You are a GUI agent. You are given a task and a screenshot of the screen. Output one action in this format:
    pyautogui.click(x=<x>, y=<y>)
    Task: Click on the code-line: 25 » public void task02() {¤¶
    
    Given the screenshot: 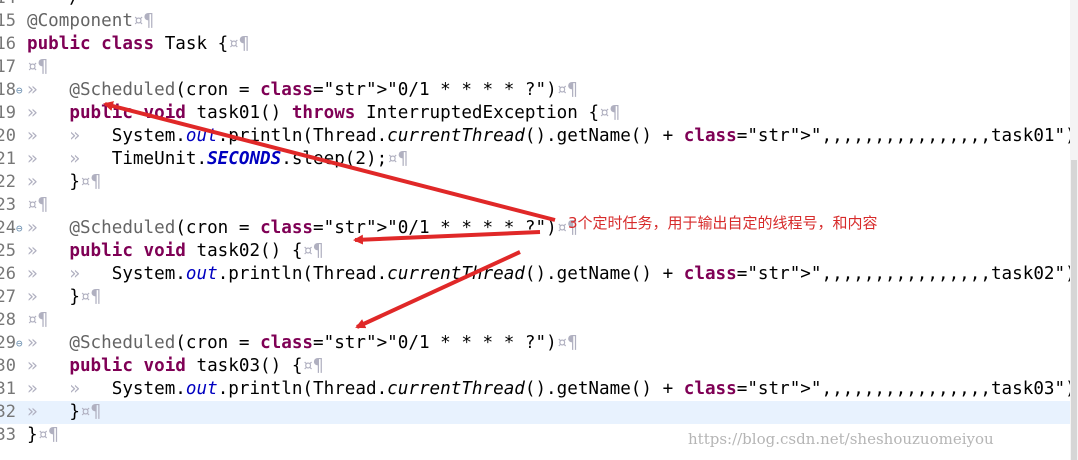 What is the action you would take?
    pyautogui.click(x=535, y=251)
    